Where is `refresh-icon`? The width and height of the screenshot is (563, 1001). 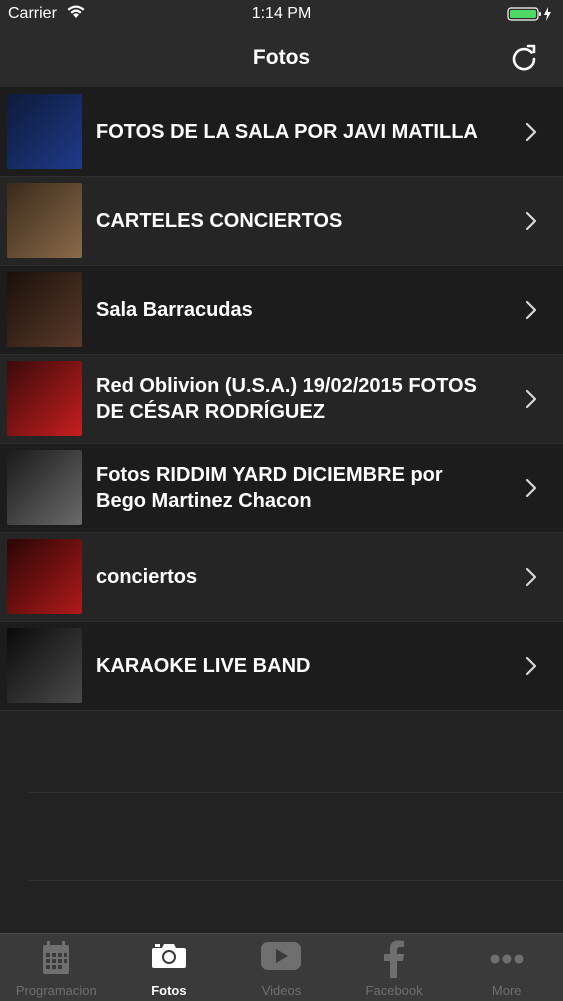 refresh-icon is located at coordinates (524, 57).